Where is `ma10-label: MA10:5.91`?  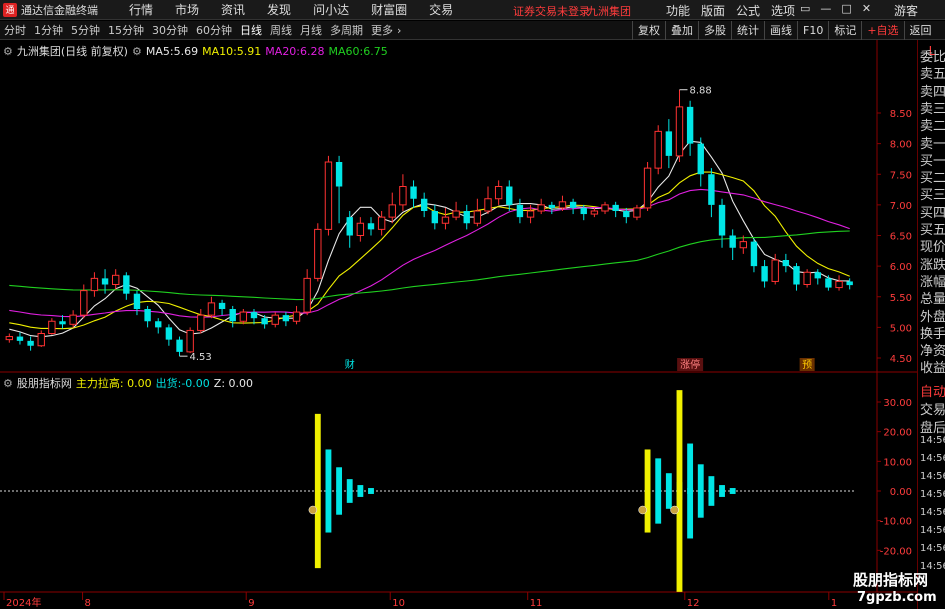
ma10-label: MA10:5.91 is located at coordinates (232, 51).